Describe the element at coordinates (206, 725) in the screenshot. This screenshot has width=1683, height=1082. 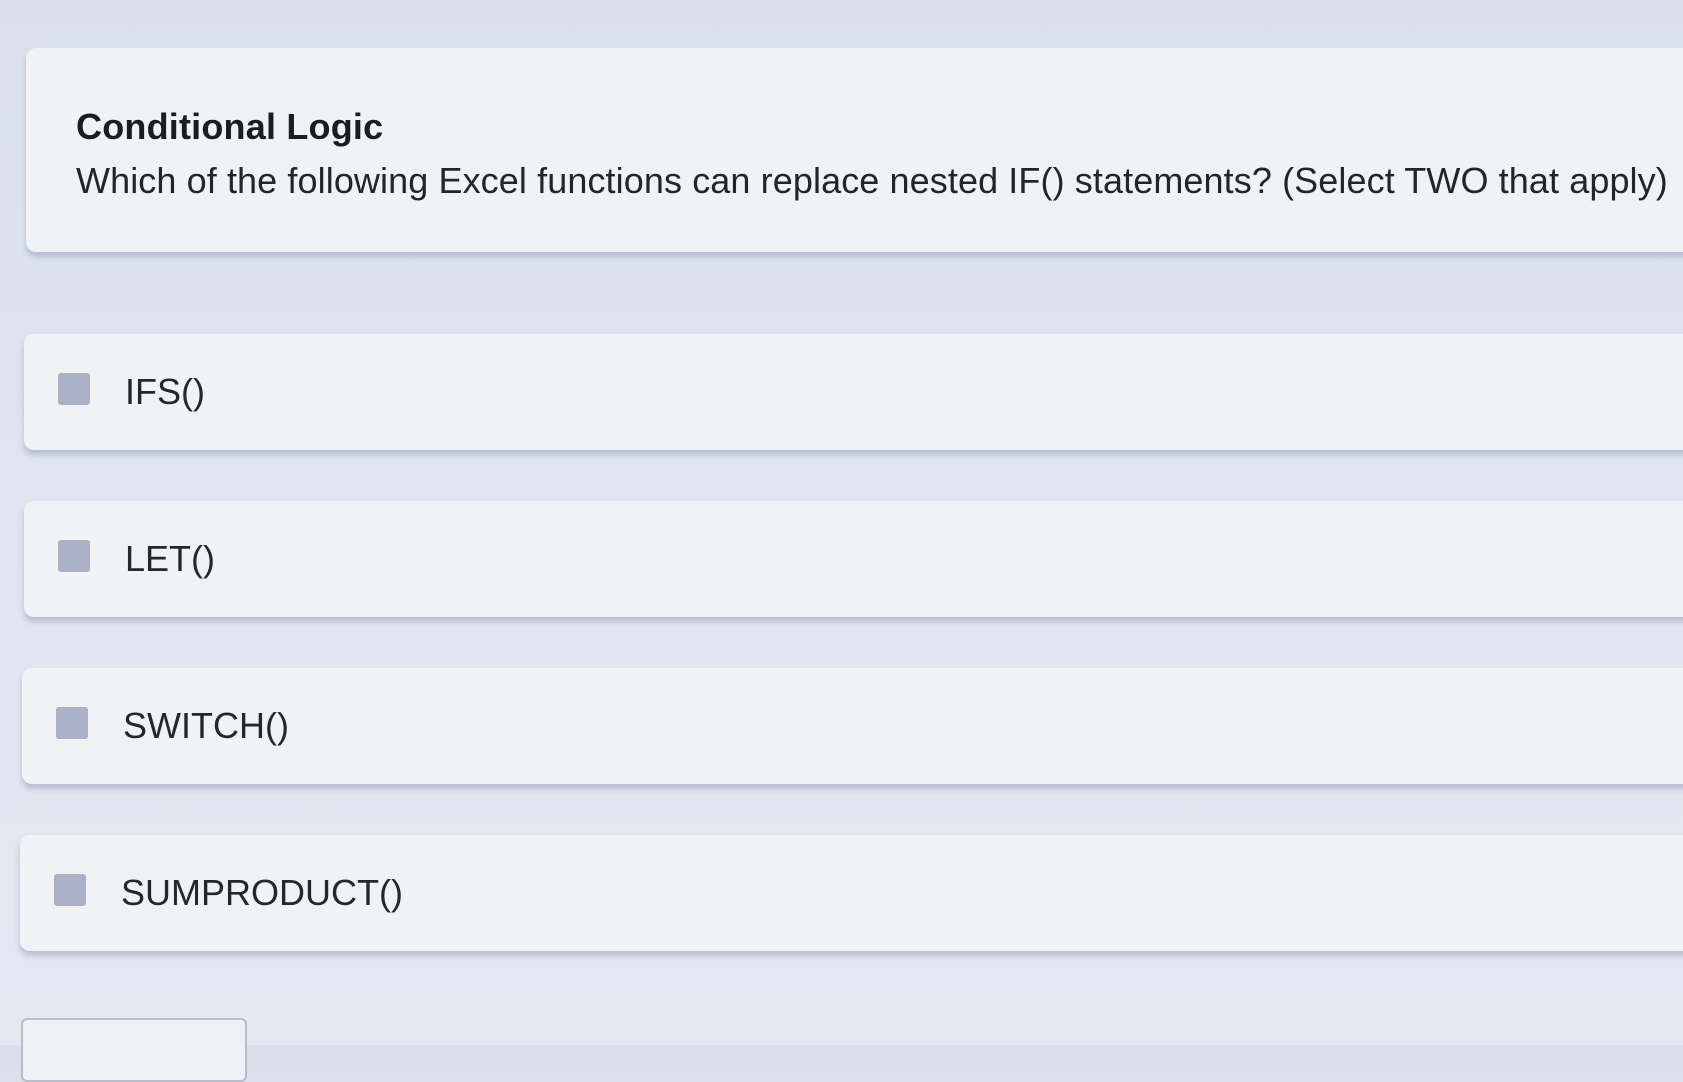
I see `option-label: SWITCH()` at that location.